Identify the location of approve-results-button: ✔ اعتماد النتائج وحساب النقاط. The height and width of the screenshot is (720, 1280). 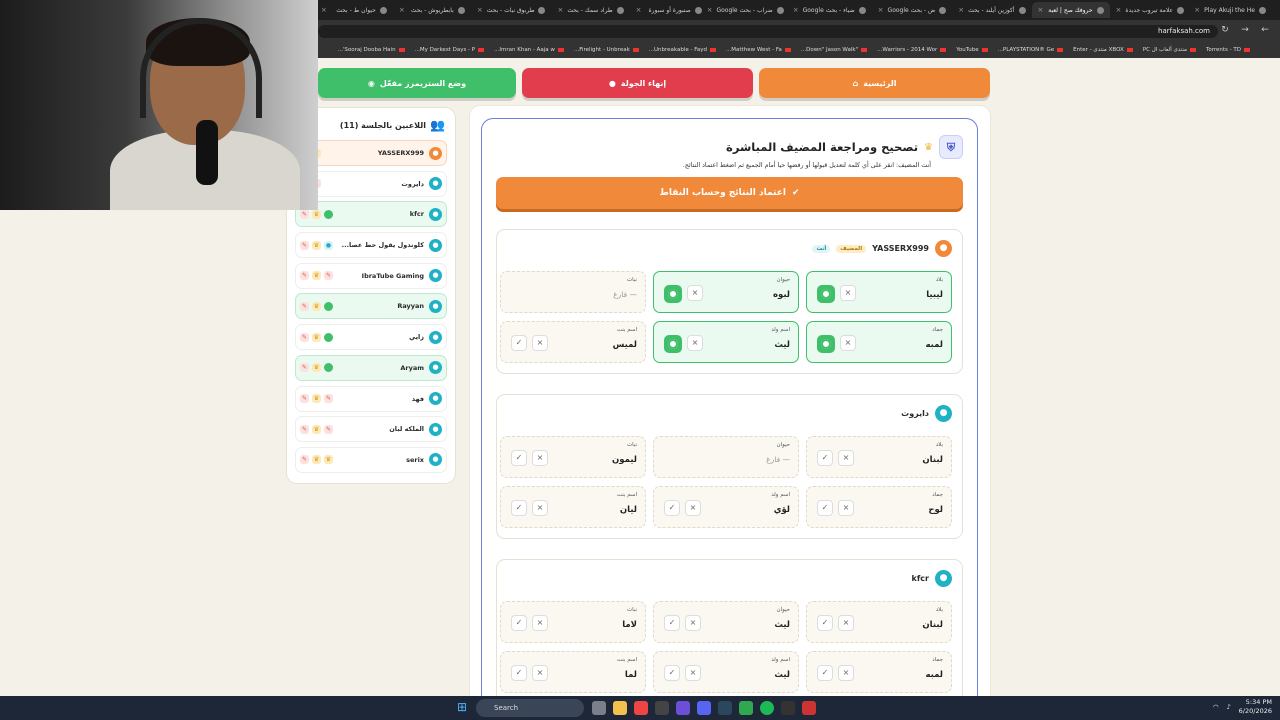
(729, 193).